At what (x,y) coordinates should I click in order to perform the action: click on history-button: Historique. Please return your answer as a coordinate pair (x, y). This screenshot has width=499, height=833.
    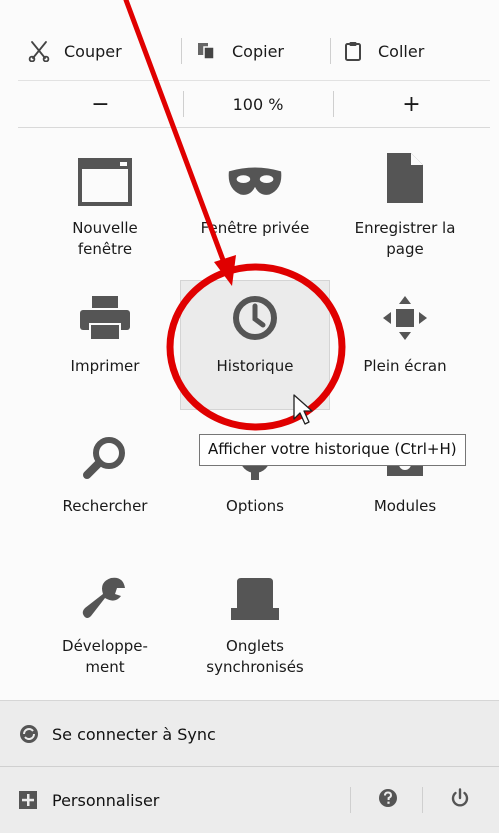
    Looking at the image, I should click on (255, 344).